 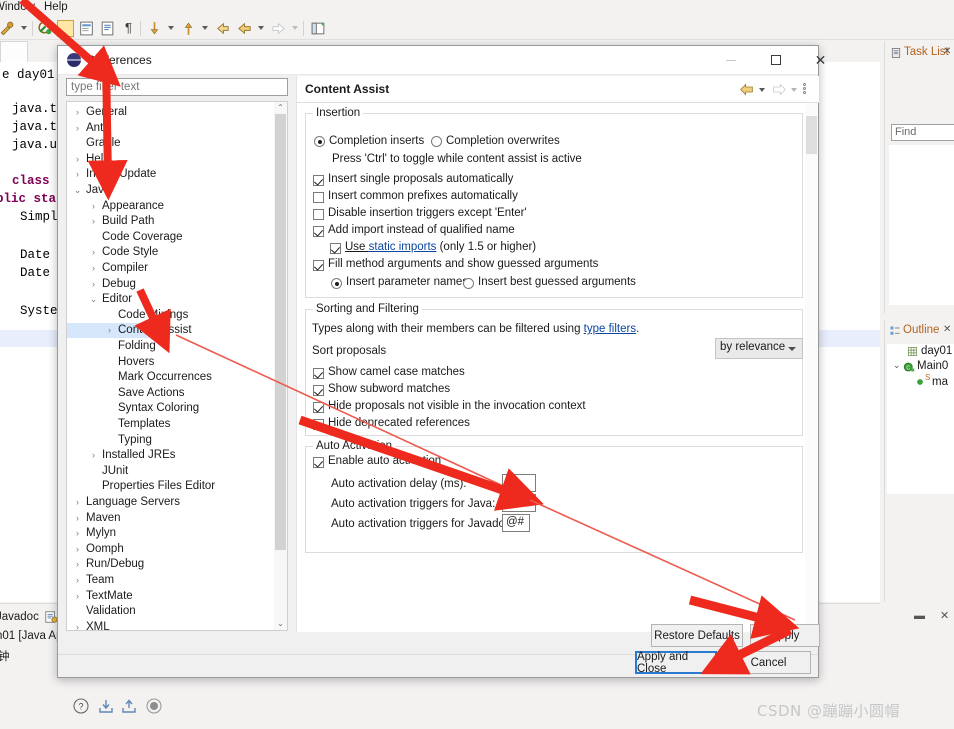 I want to click on tree-item-oomph: › Oomph, so click(x=170, y=549).